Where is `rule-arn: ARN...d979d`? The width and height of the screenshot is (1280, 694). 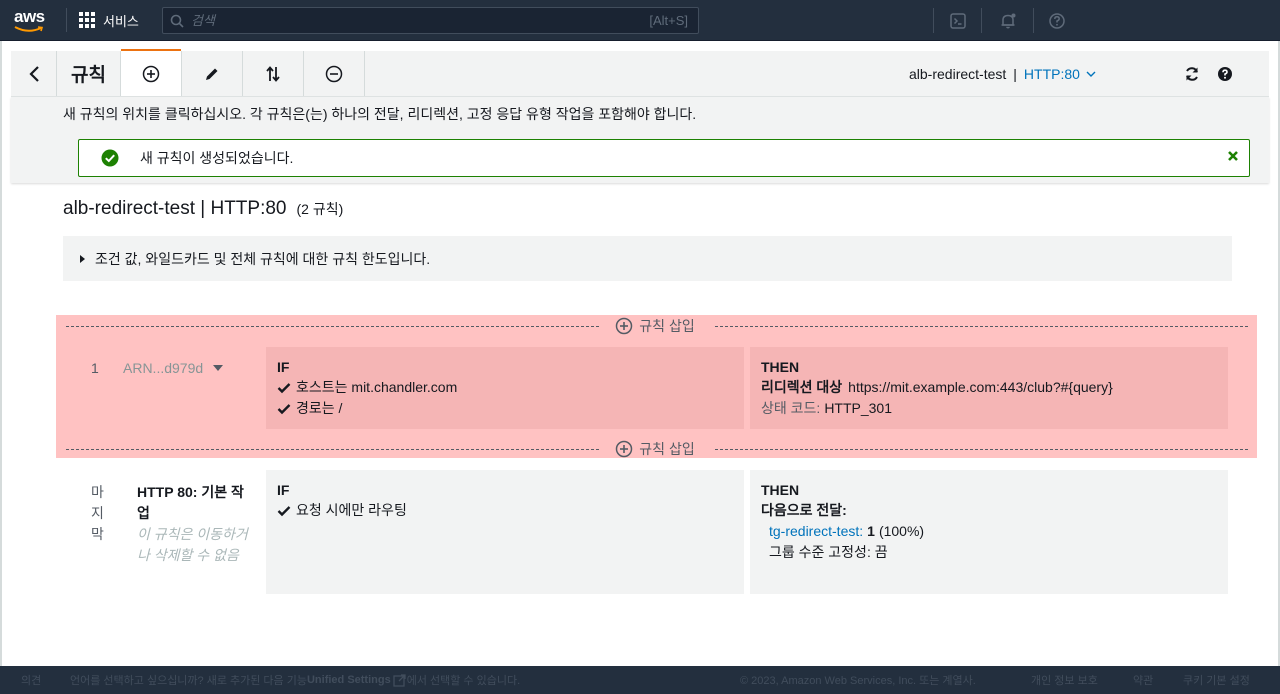
rule-arn: ARN...d979d is located at coordinates (163, 368).